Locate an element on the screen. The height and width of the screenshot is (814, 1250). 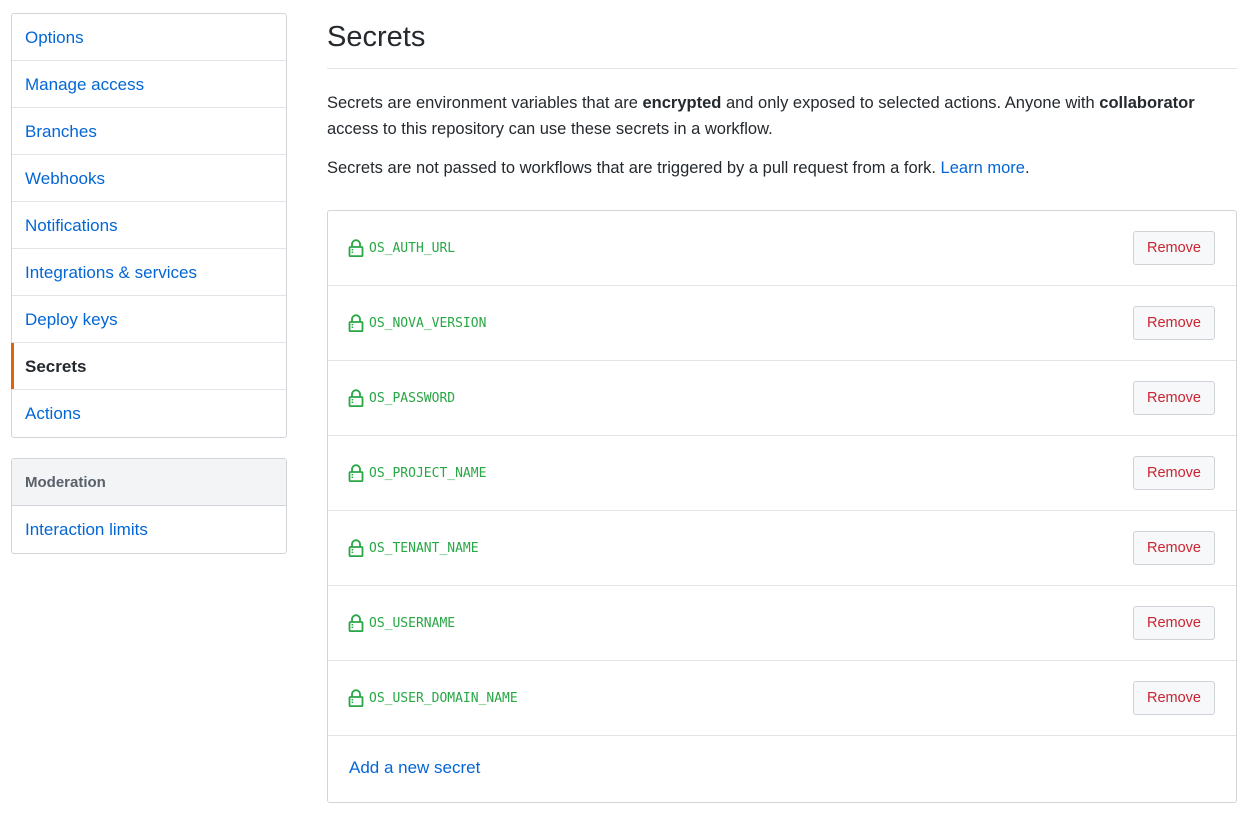
sidebar-item-options: Options is located at coordinates (149, 37).